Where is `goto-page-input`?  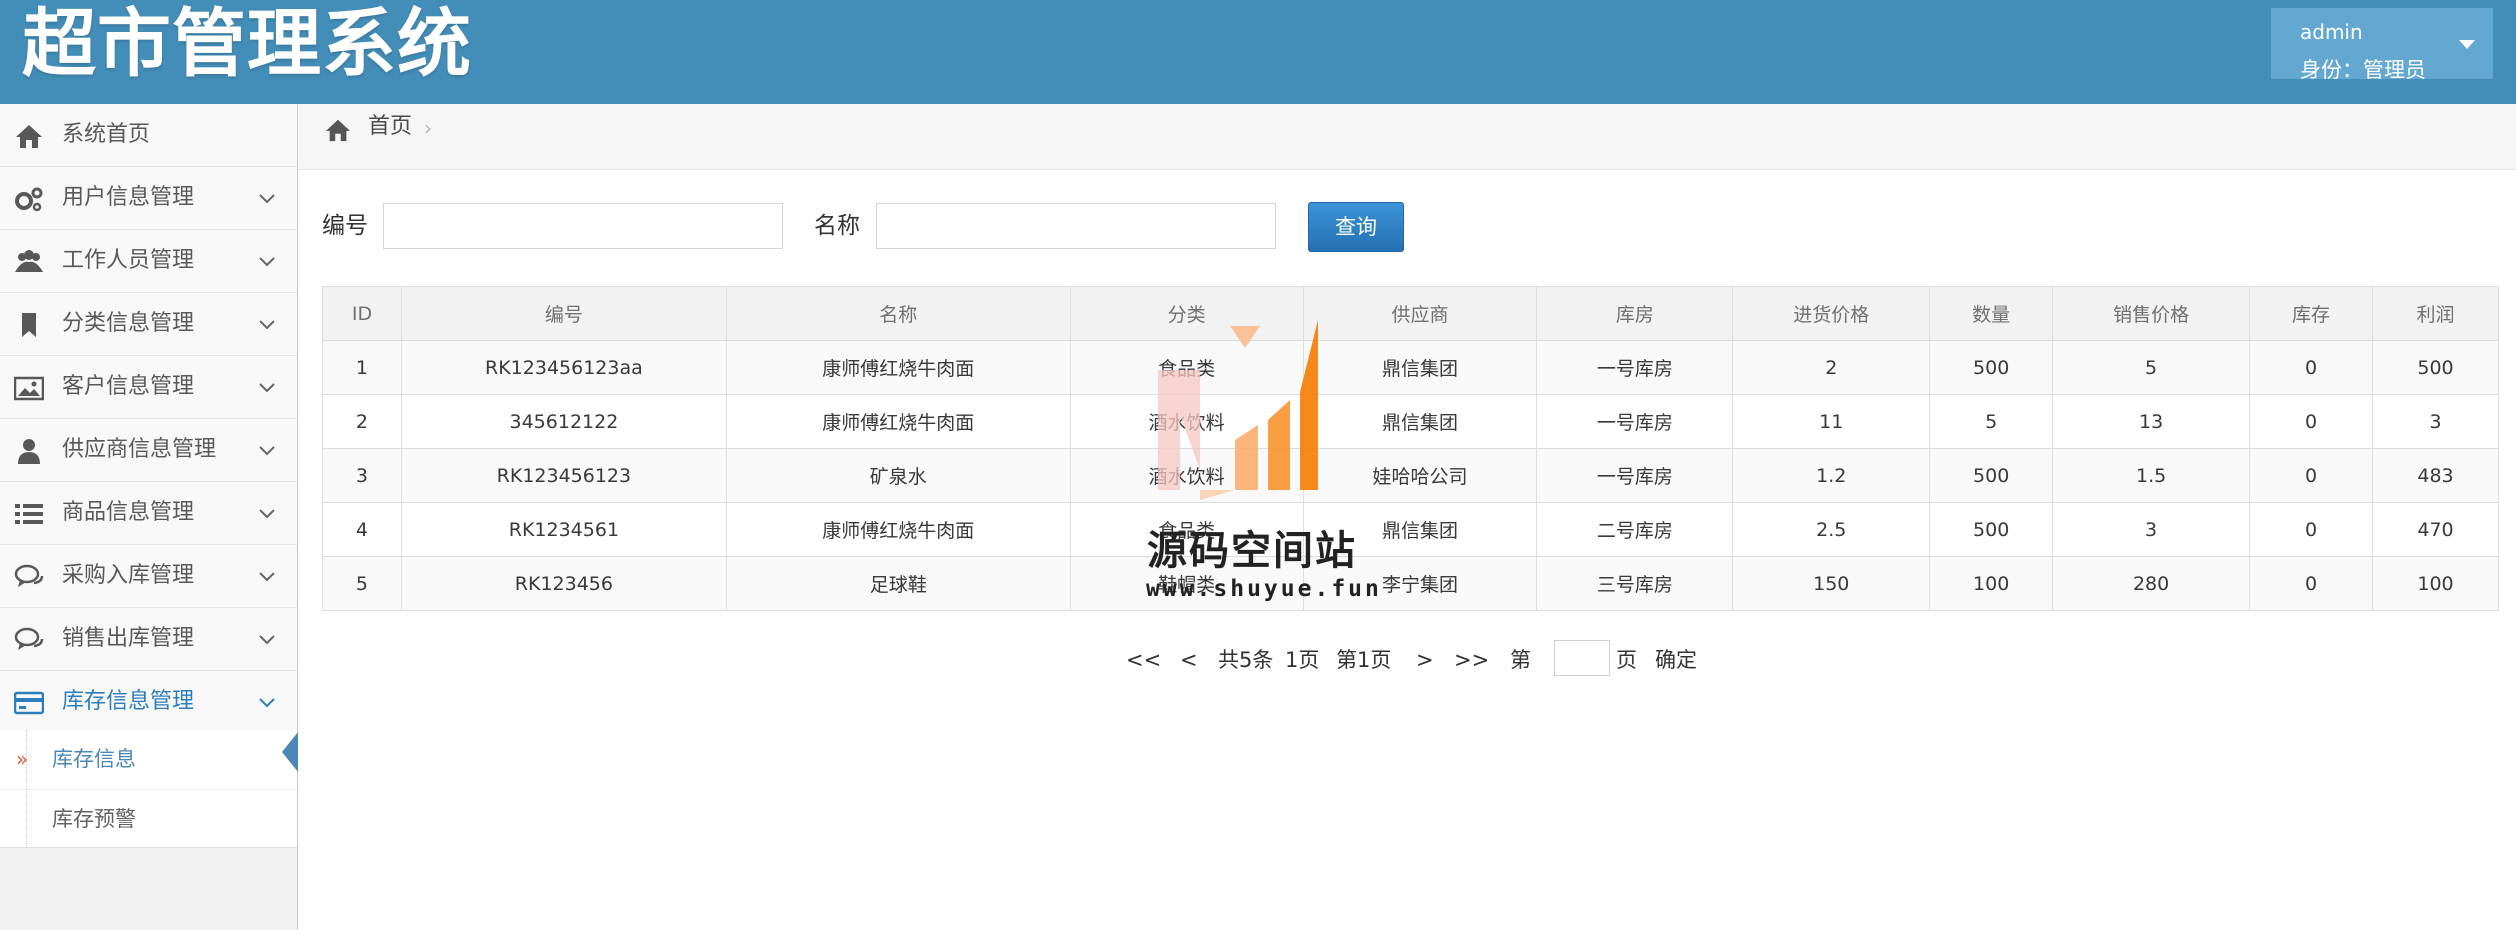 goto-page-input is located at coordinates (1582, 658).